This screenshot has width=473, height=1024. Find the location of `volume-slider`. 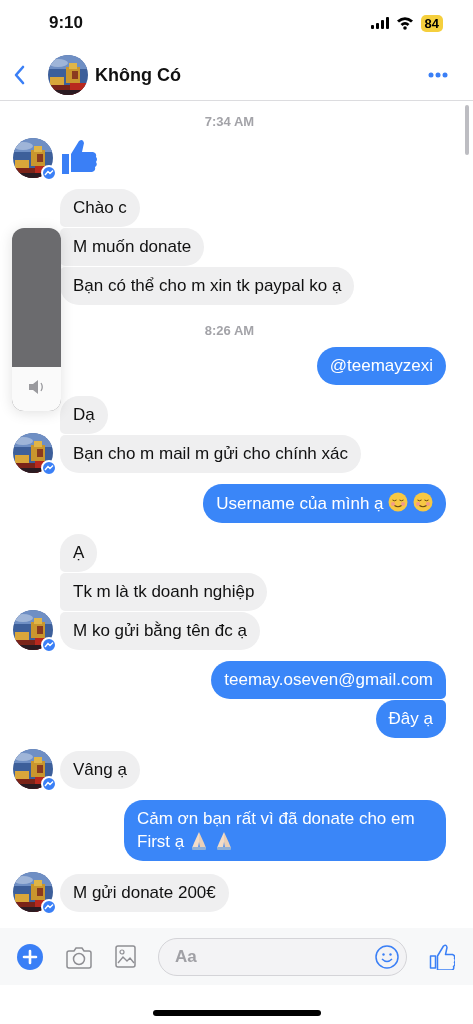

volume-slider is located at coordinates (36, 319).